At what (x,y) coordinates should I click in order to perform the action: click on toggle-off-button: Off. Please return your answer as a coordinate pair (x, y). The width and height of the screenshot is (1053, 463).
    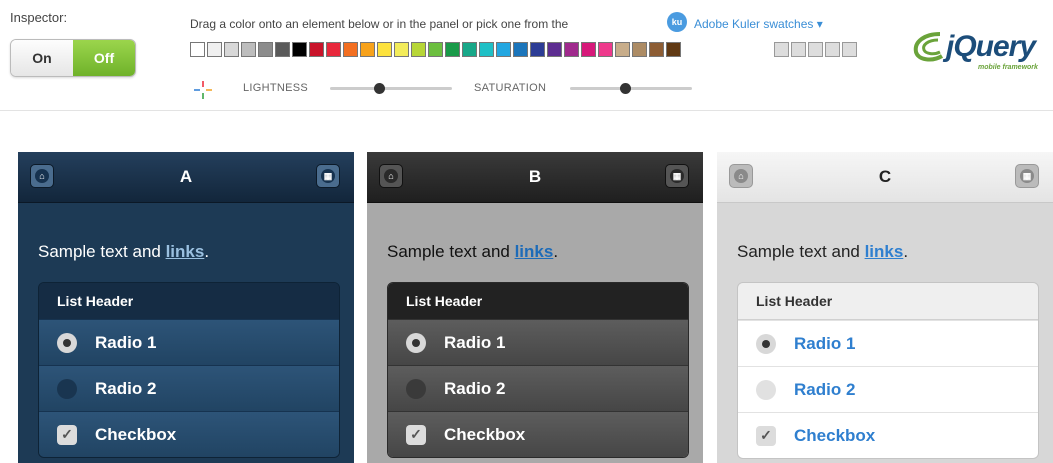
    Looking at the image, I should click on (104, 58).